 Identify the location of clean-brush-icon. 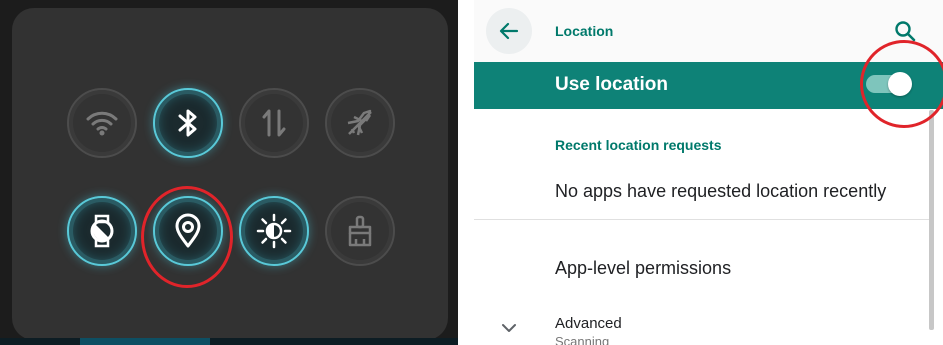
(360, 231).